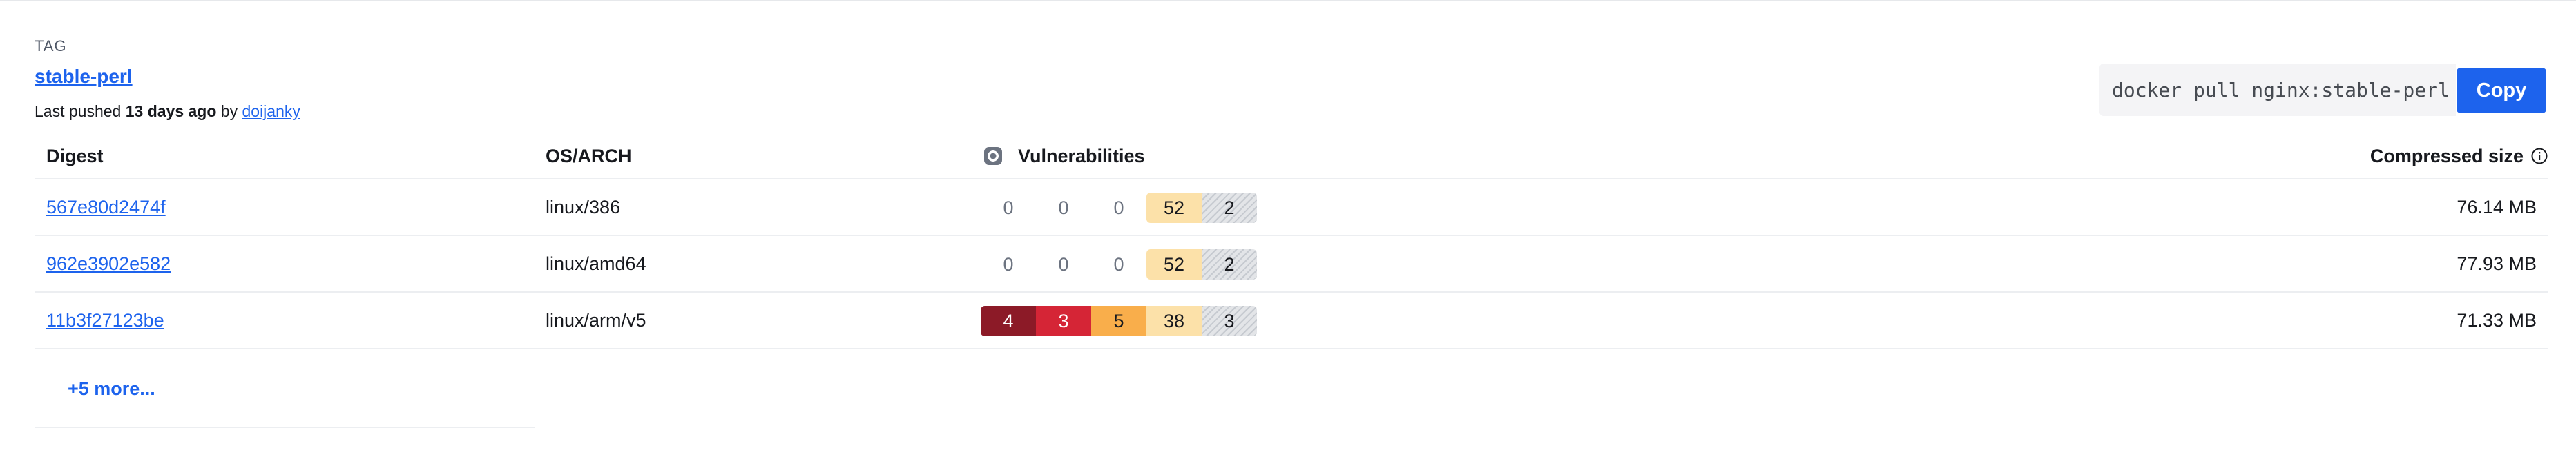 The image size is (2576, 457). What do you see at coordinates (2501, 90) in the screenshot?
I see `copy-button: Copy` at bounding box center [2501, 90].